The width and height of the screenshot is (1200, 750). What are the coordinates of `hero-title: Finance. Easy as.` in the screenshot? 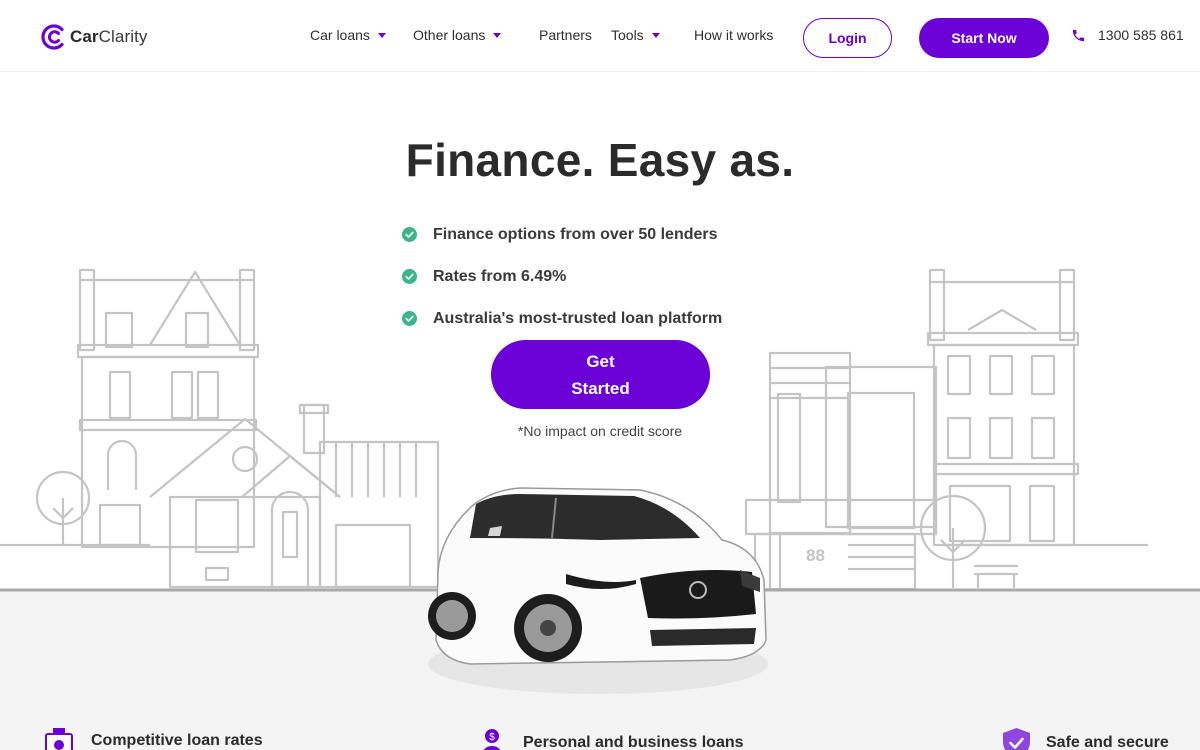 It's located at (600, 160).